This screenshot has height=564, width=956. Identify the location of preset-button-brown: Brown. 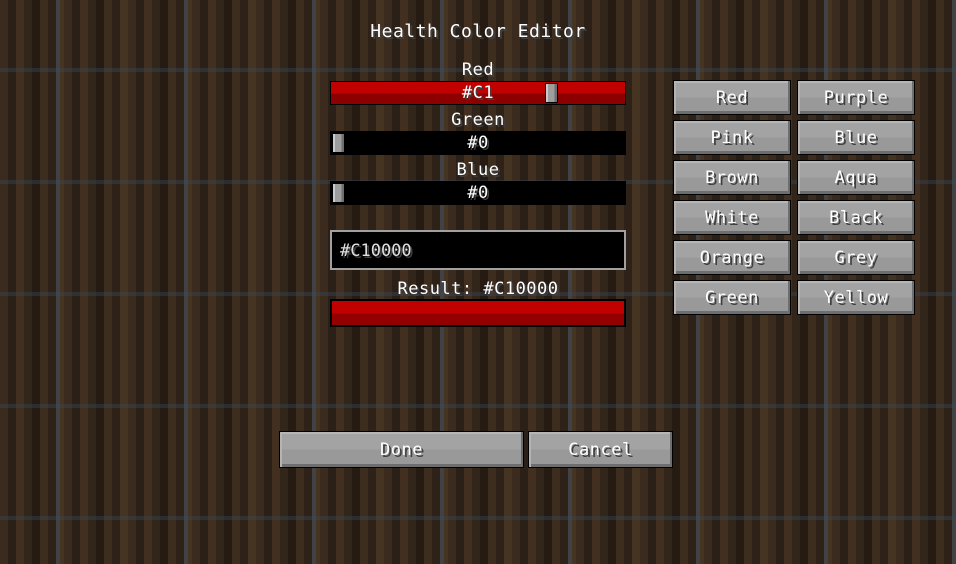
(732, 177).